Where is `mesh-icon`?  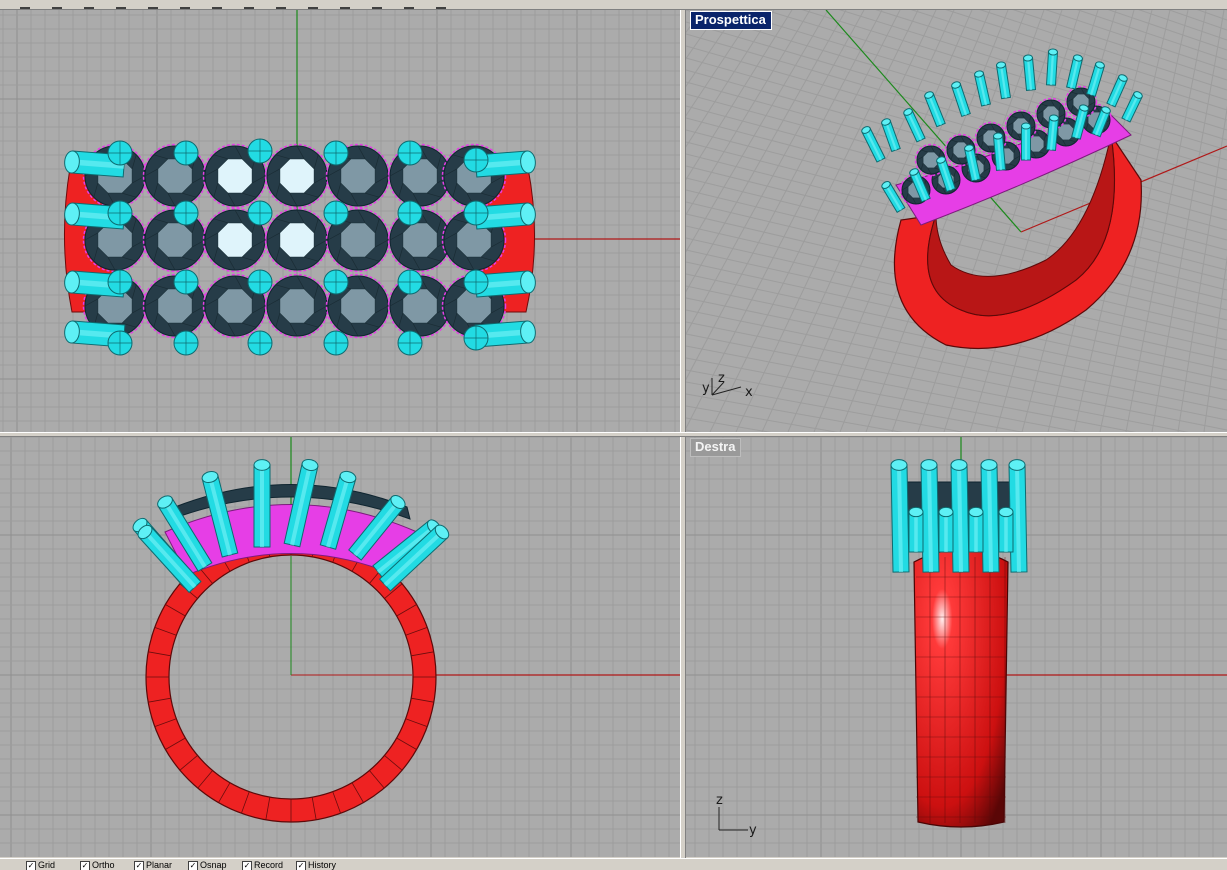
mesh-icon is located at coordinates (313, 4).